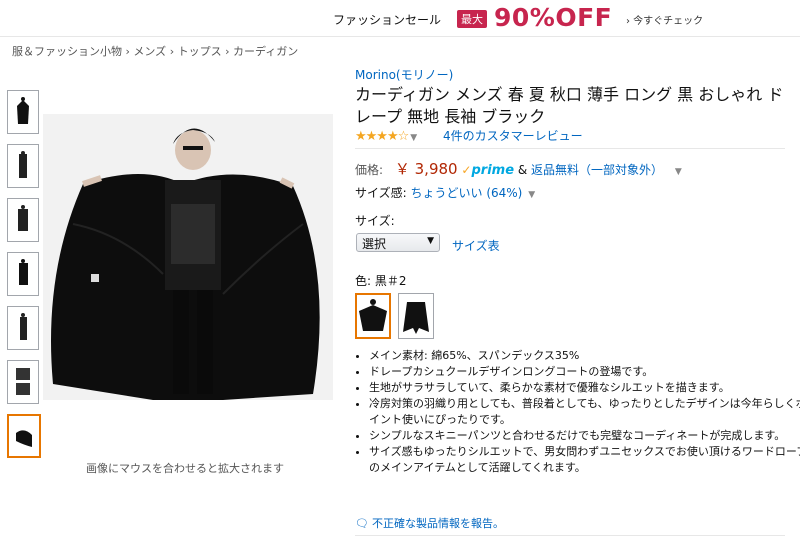 Image resolution: width=800 pixels, height=544 pixels. Describe the element at coordinates (493, 170) in the screenshot. I see `prime-badge: prime` at that location.